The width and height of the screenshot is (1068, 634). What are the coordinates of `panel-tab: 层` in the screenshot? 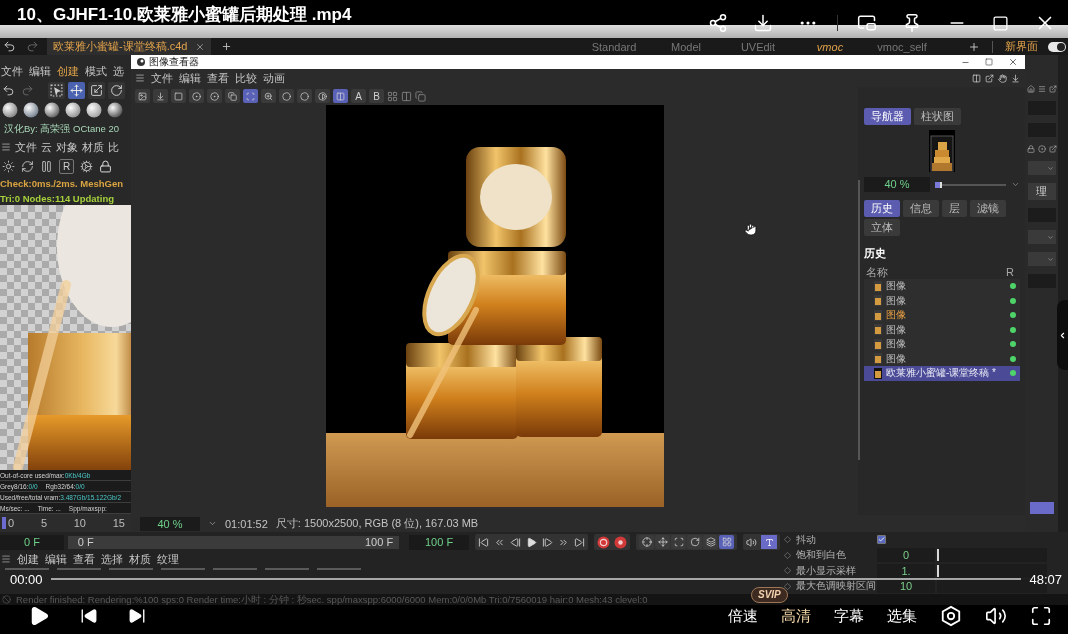 It's located at (954, 208).